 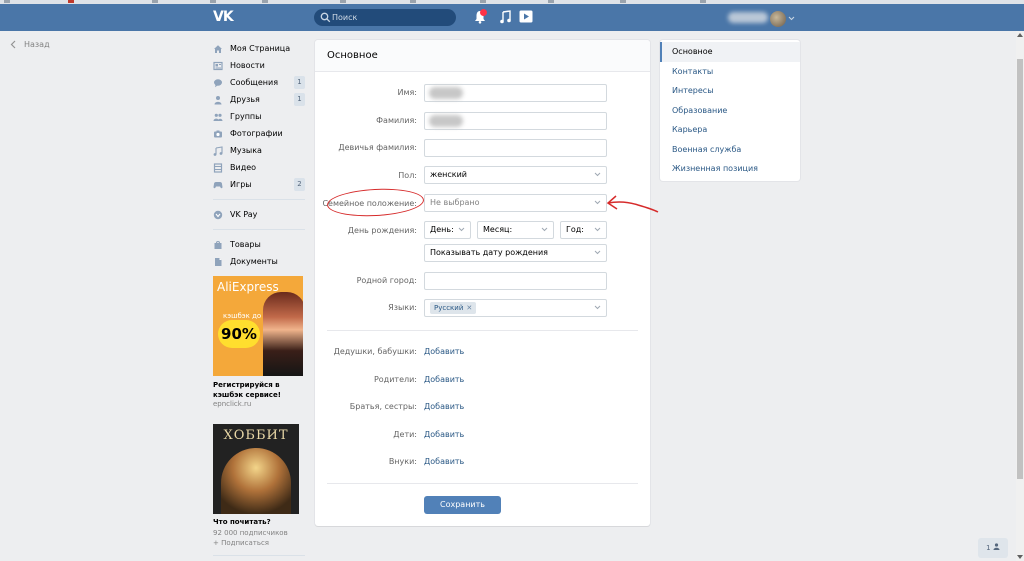 What do you see at coordinates (515, 175) in the screenshot?
I see `gender-select: женский` at bounding box center [515, 175].